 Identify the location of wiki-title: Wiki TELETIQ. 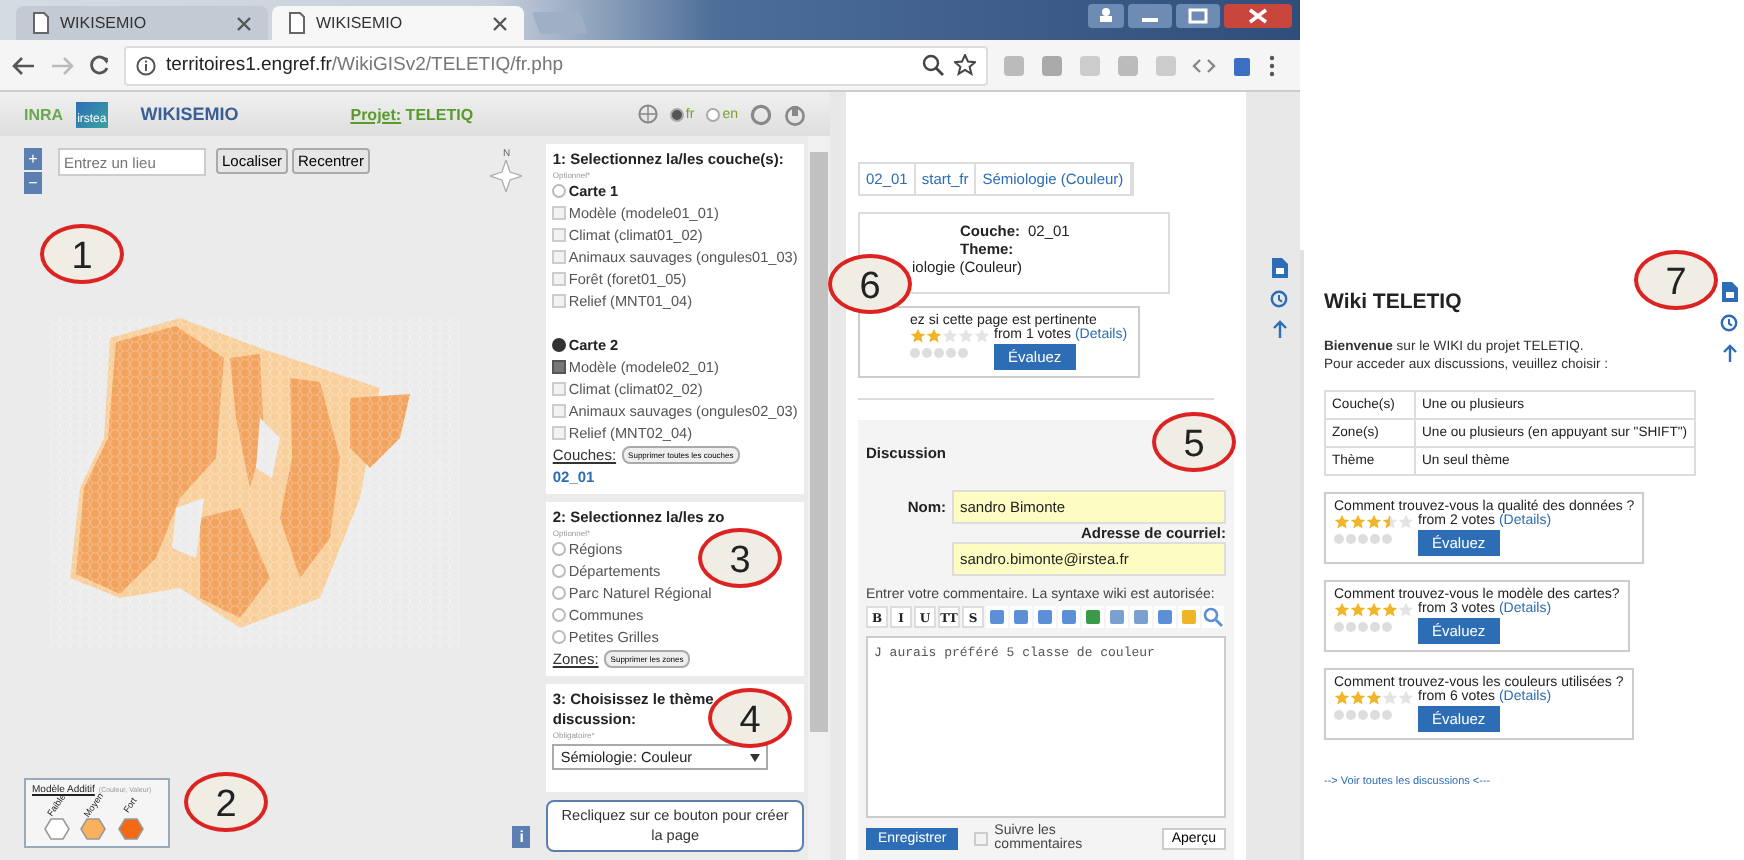
(1393, 302).